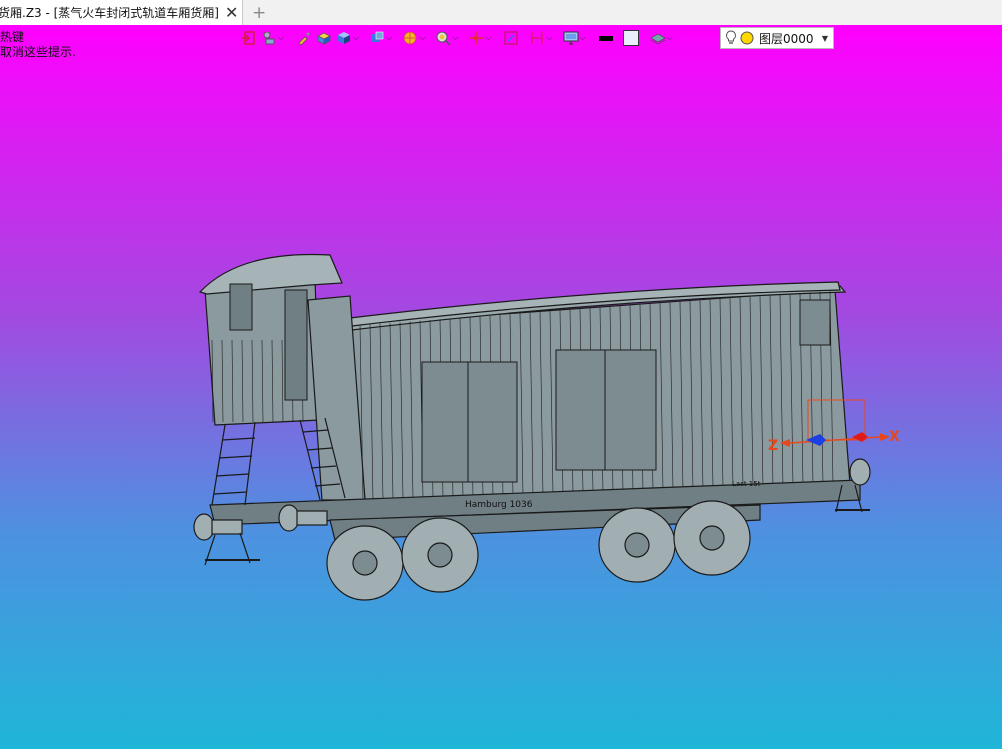 The height and width of the screenshot is (749, 1002). Describe the element at coordinates (259, 13) in the screenshot. I see `add-tab-icon: +` at that location.